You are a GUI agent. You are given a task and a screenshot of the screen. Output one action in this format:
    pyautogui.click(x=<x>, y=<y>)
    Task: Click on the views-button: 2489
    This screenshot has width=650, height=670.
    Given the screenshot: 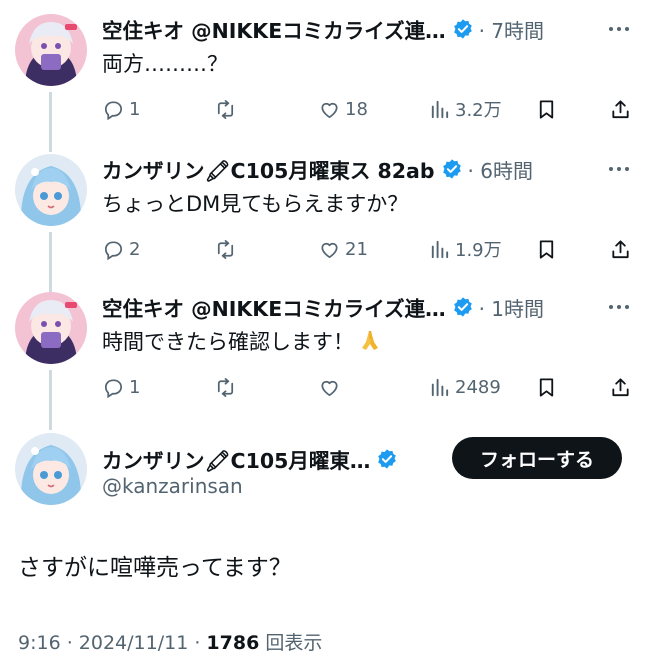 What is the action you would take?
    pyautogui.click(x=464, y=387)
    